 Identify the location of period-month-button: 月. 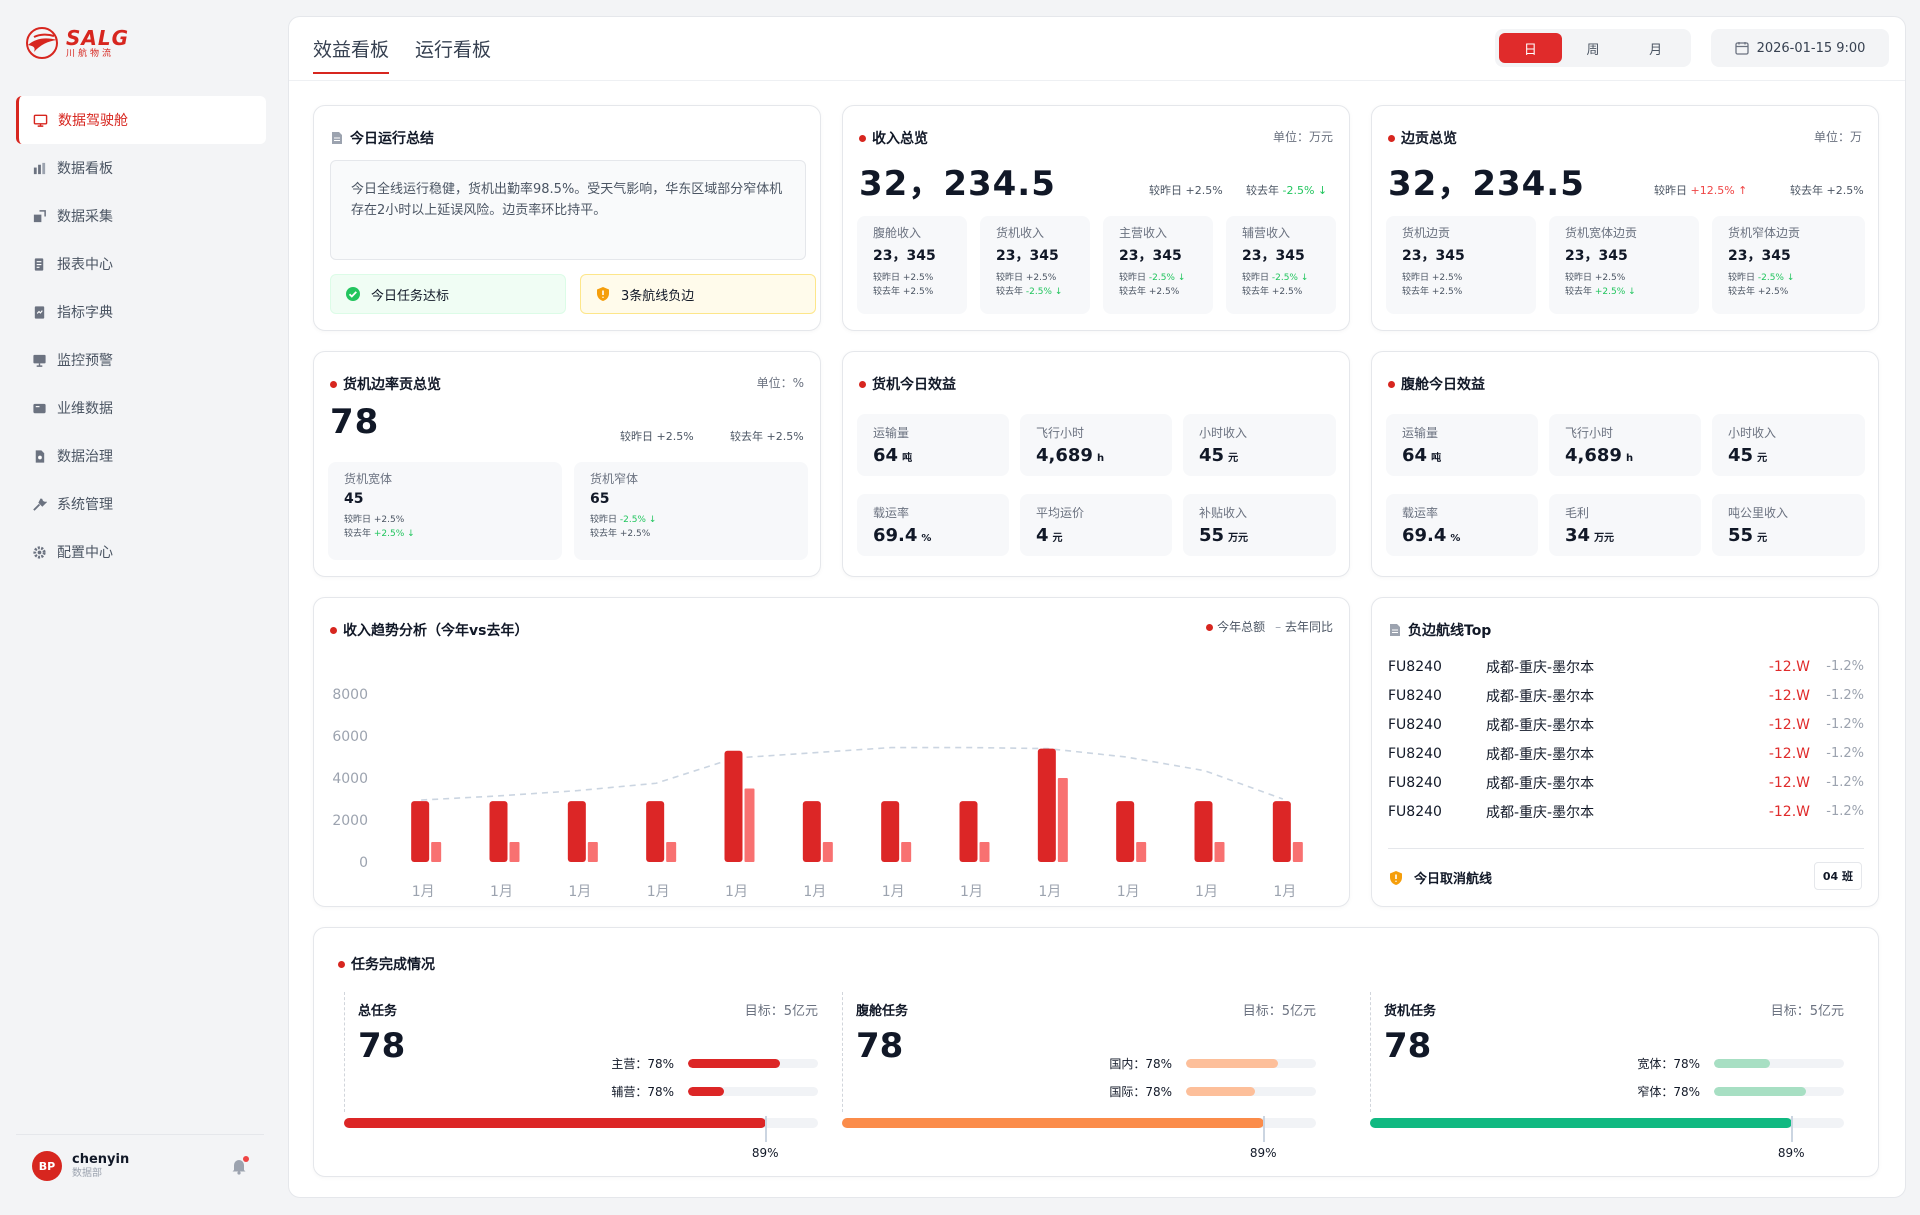
(1655, 48).